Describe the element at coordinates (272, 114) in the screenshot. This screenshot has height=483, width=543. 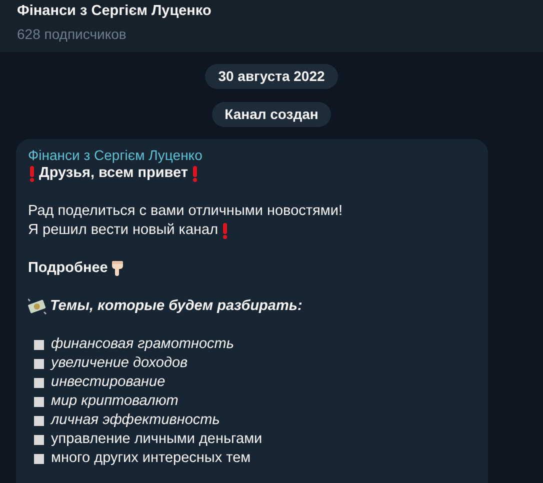
I see `service-message: Канал создан` at that location.